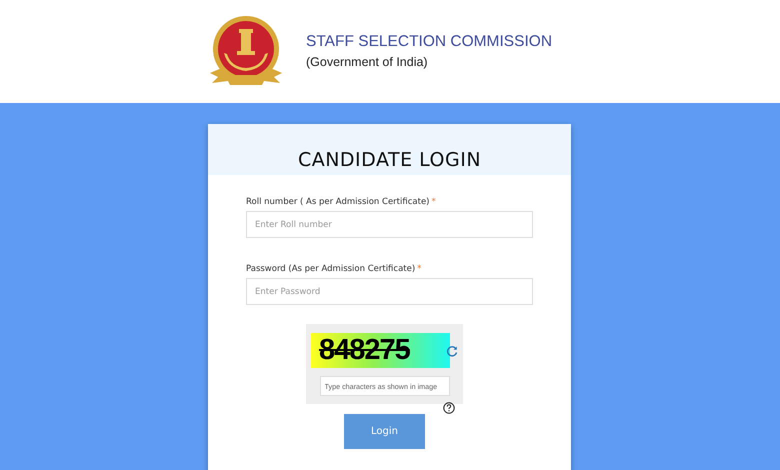 The width and height of the screenshot is (780, 470). I want to click on field-label: Roll number ( As per Admission Certificate) *, so click(341, 202).